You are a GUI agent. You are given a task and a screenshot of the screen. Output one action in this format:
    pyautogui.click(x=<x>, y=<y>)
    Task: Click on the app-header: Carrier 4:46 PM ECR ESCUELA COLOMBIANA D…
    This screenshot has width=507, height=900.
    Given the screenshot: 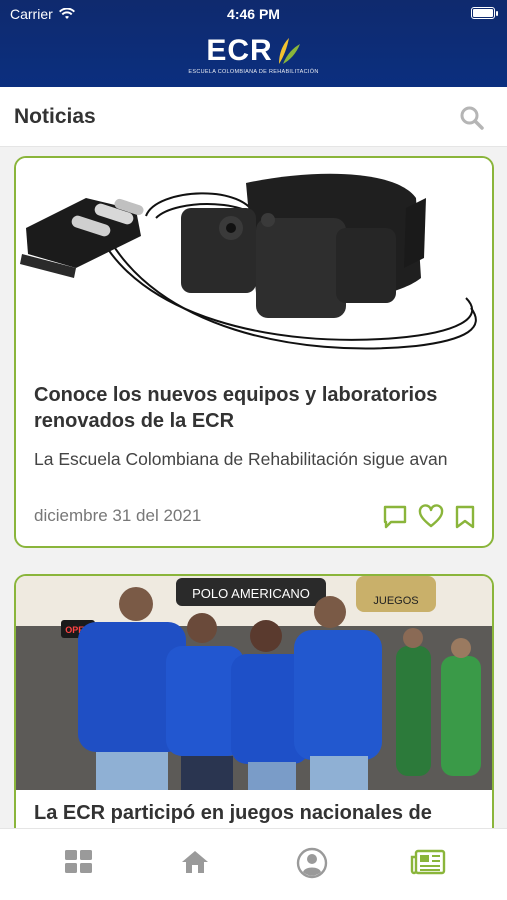 What is the action you would take?
    pyautogui.click(x=253, y=43)
    